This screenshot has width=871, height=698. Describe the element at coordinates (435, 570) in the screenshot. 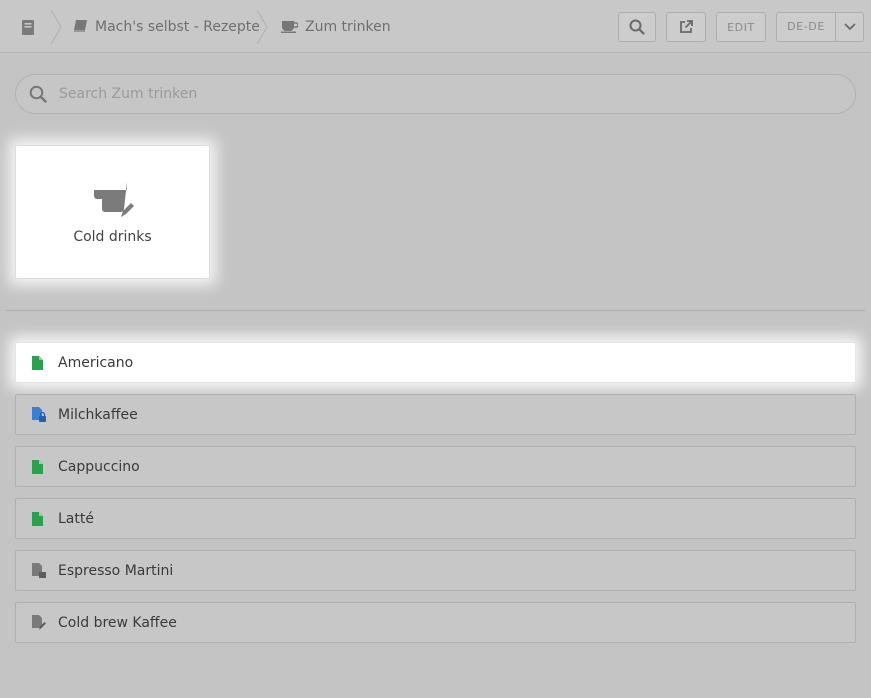

I see `list-item-espresso-martini: Espresso Martini` at that location.